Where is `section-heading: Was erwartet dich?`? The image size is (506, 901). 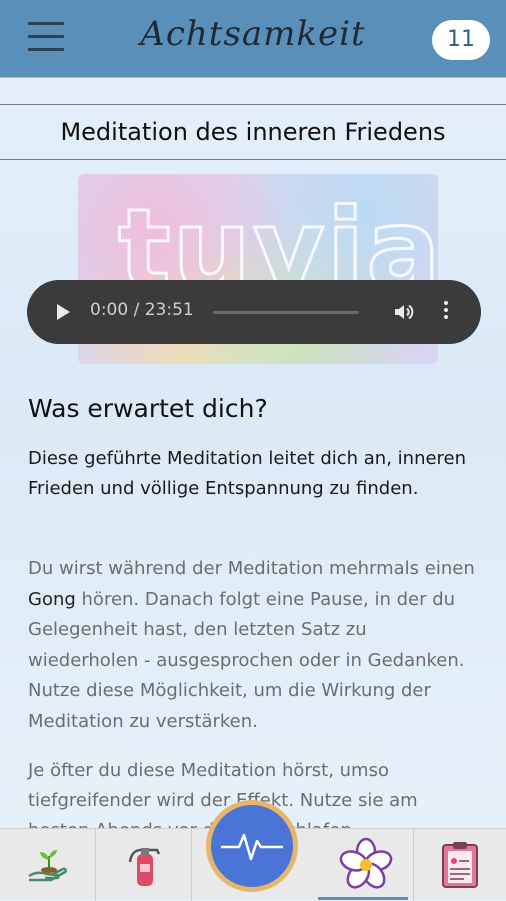
section-heading: Was erwartet dich? is located at coordinates (148, 408).